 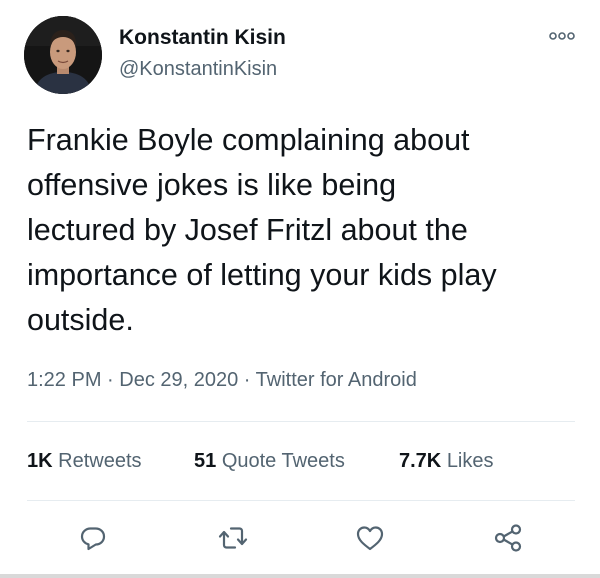 I want to click on retweet-icon, so click(x=233, y=538).